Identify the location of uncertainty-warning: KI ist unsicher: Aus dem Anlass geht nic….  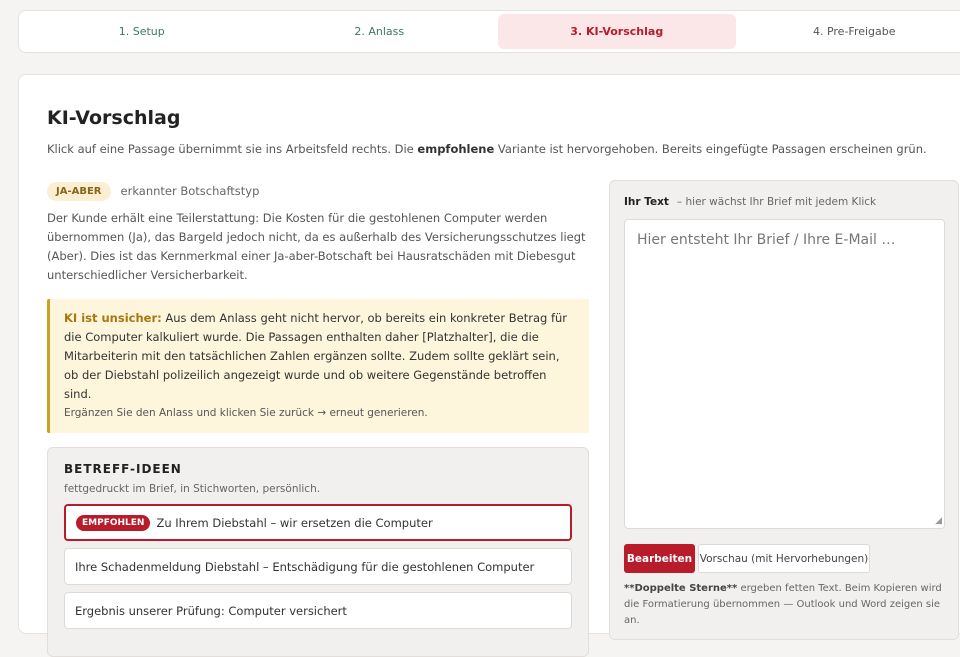
(318, 366).